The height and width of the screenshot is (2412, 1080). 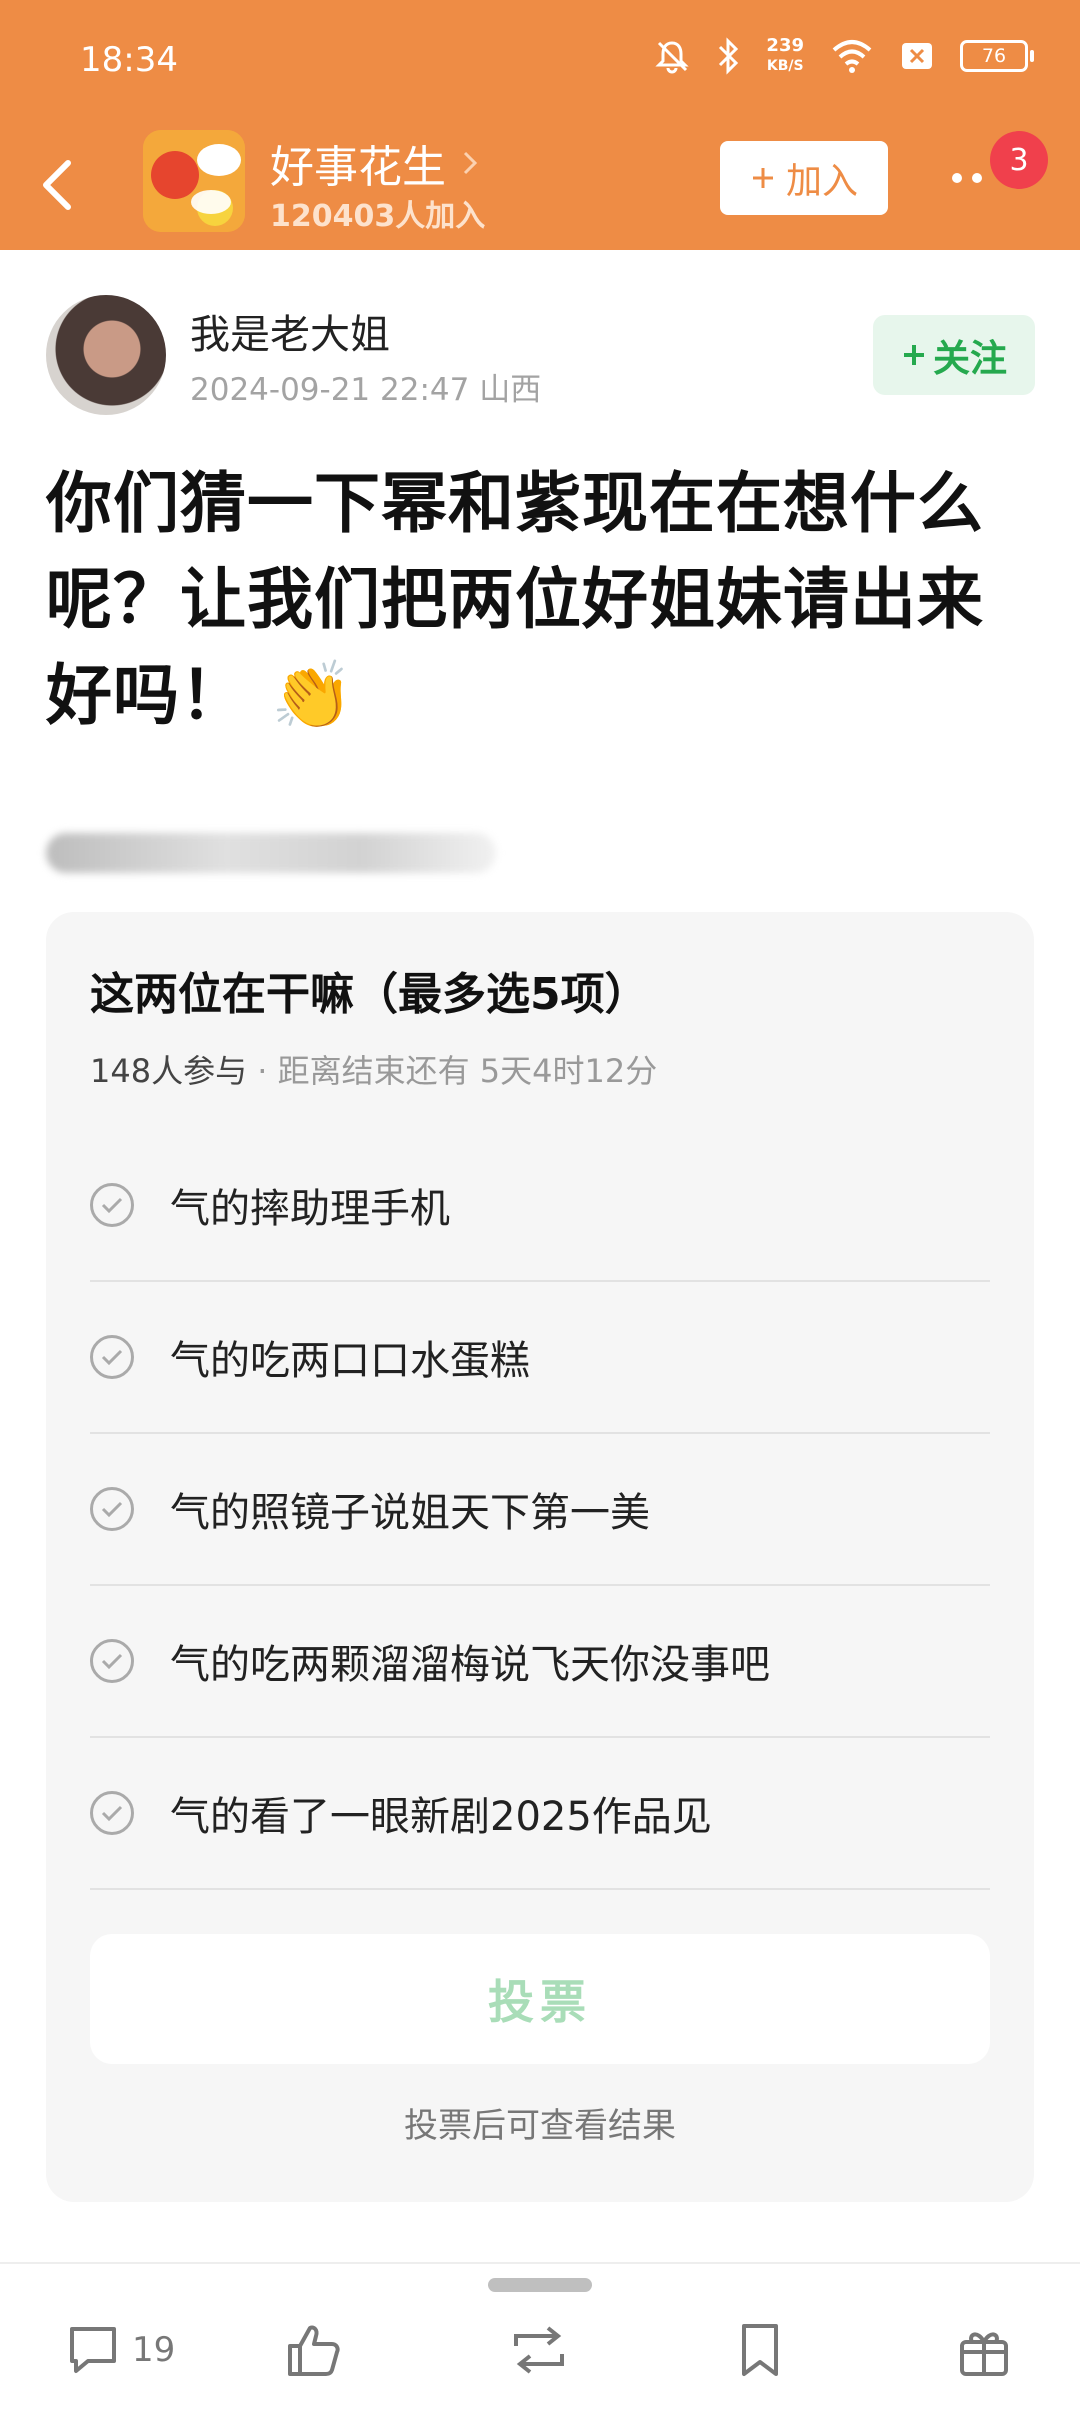 I want to click on comment-icon, so click(x=93, y=2350).